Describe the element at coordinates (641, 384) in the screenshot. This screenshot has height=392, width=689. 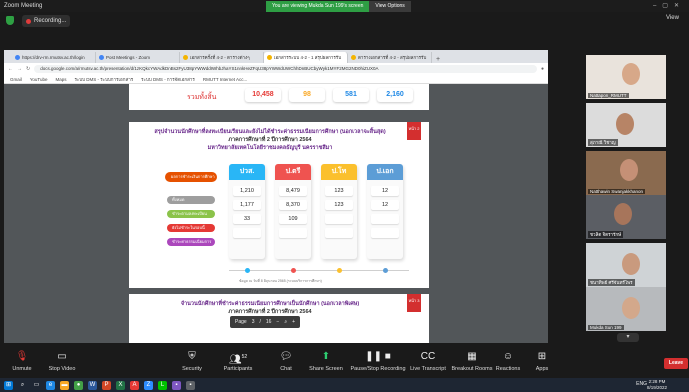
I see `language-indicator: ENG` at that location.